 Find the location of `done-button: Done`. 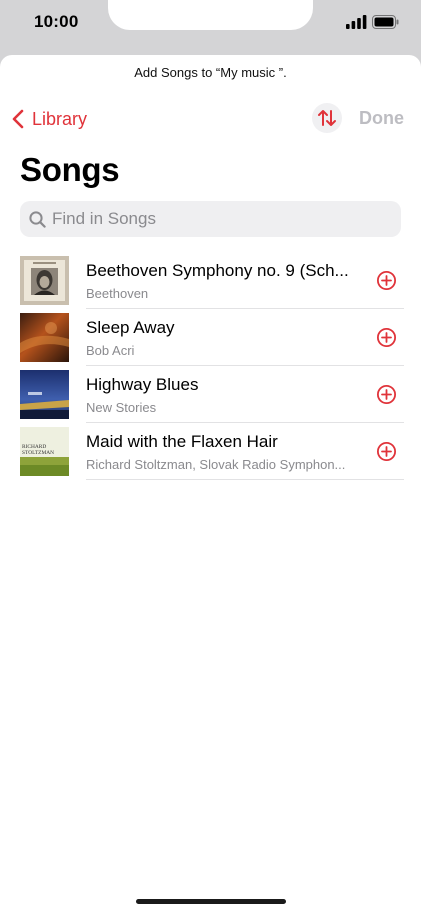

done-button: Done is located at coordinates (381, 118).